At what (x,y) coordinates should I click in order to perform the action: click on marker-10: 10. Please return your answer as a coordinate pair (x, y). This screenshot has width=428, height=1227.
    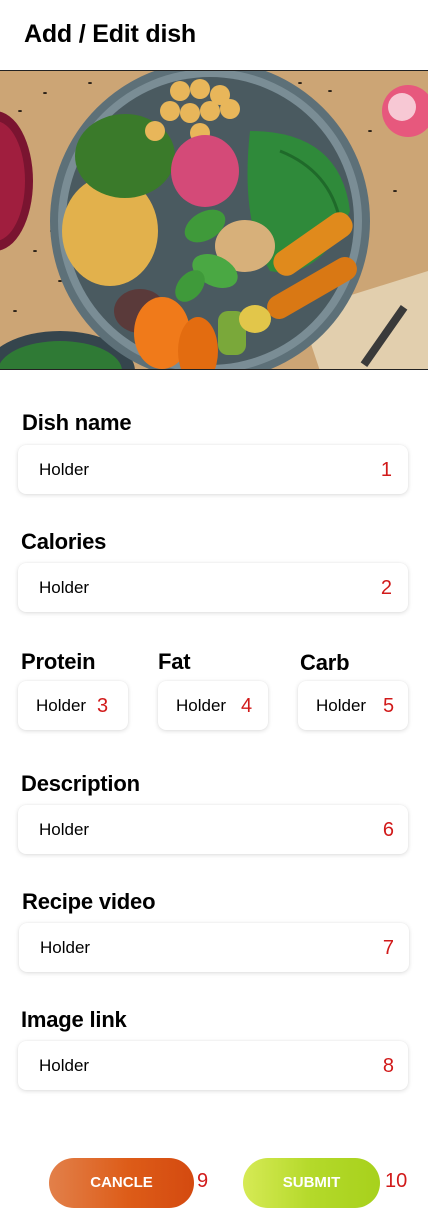
    Looking at the image, I should click on (396, 1181).